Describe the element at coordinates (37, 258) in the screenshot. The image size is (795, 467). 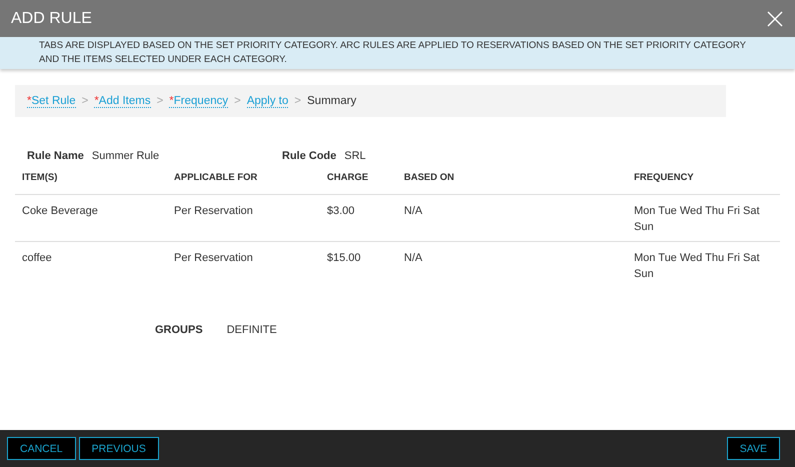
I see `table-cell-text: coffee` at that location.